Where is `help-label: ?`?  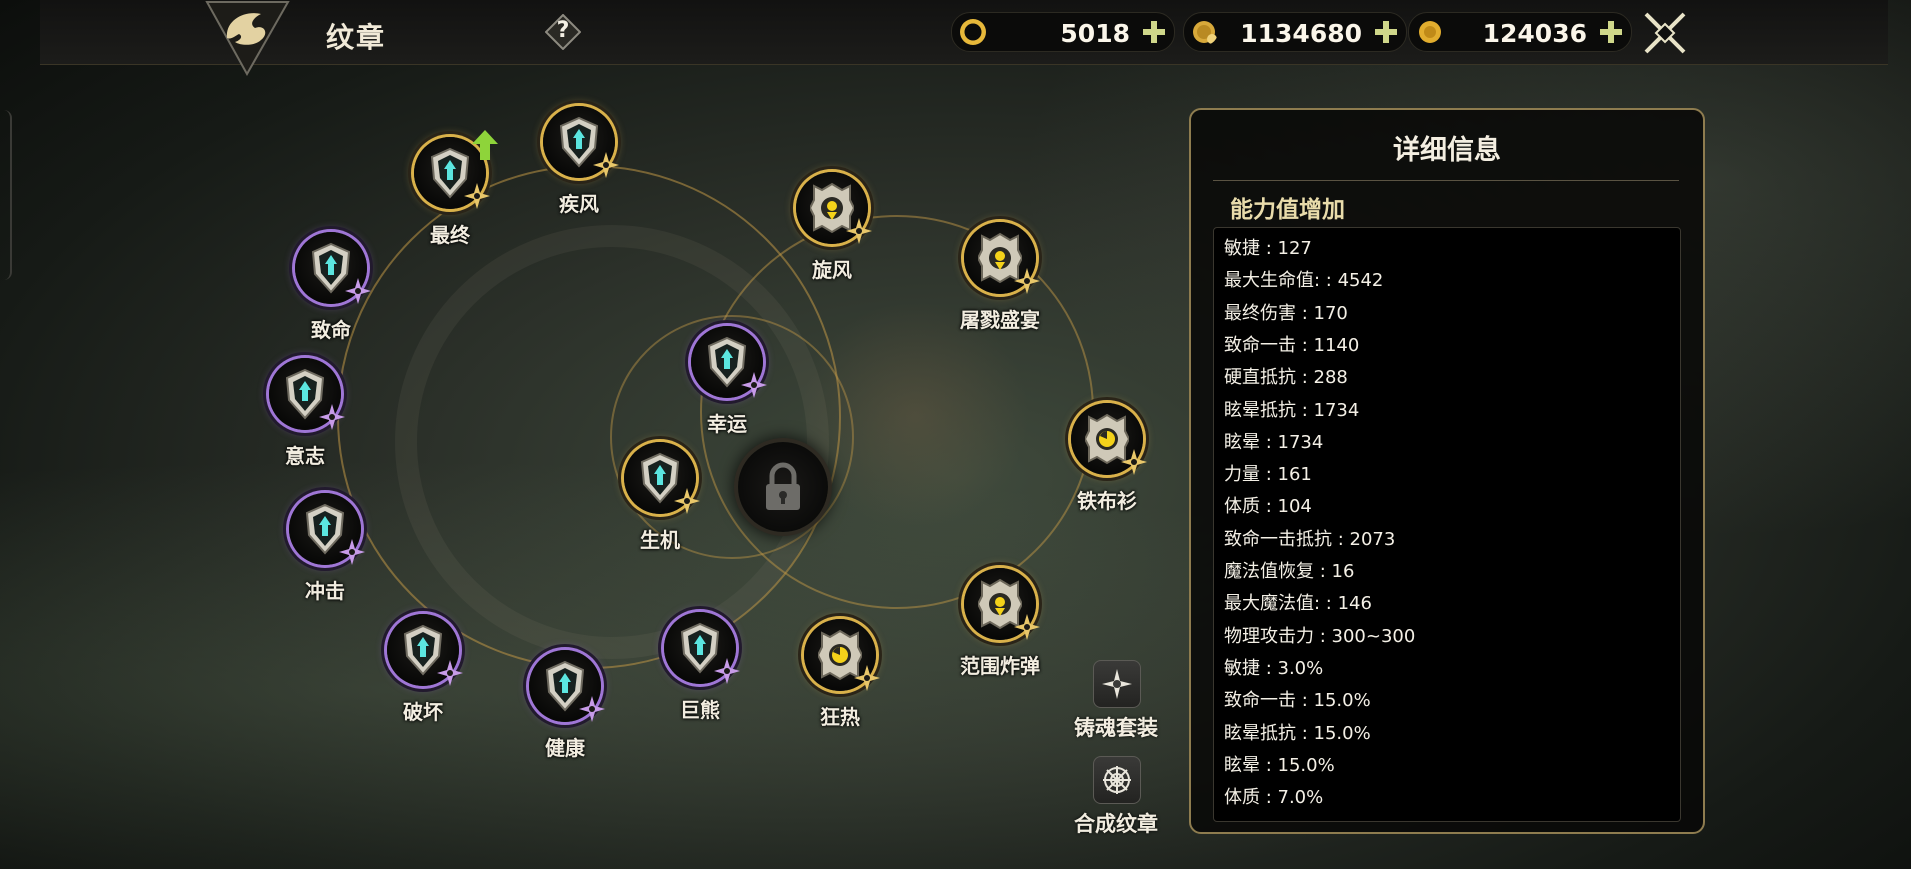
help-label: ? is located at coordinates (563, 30).